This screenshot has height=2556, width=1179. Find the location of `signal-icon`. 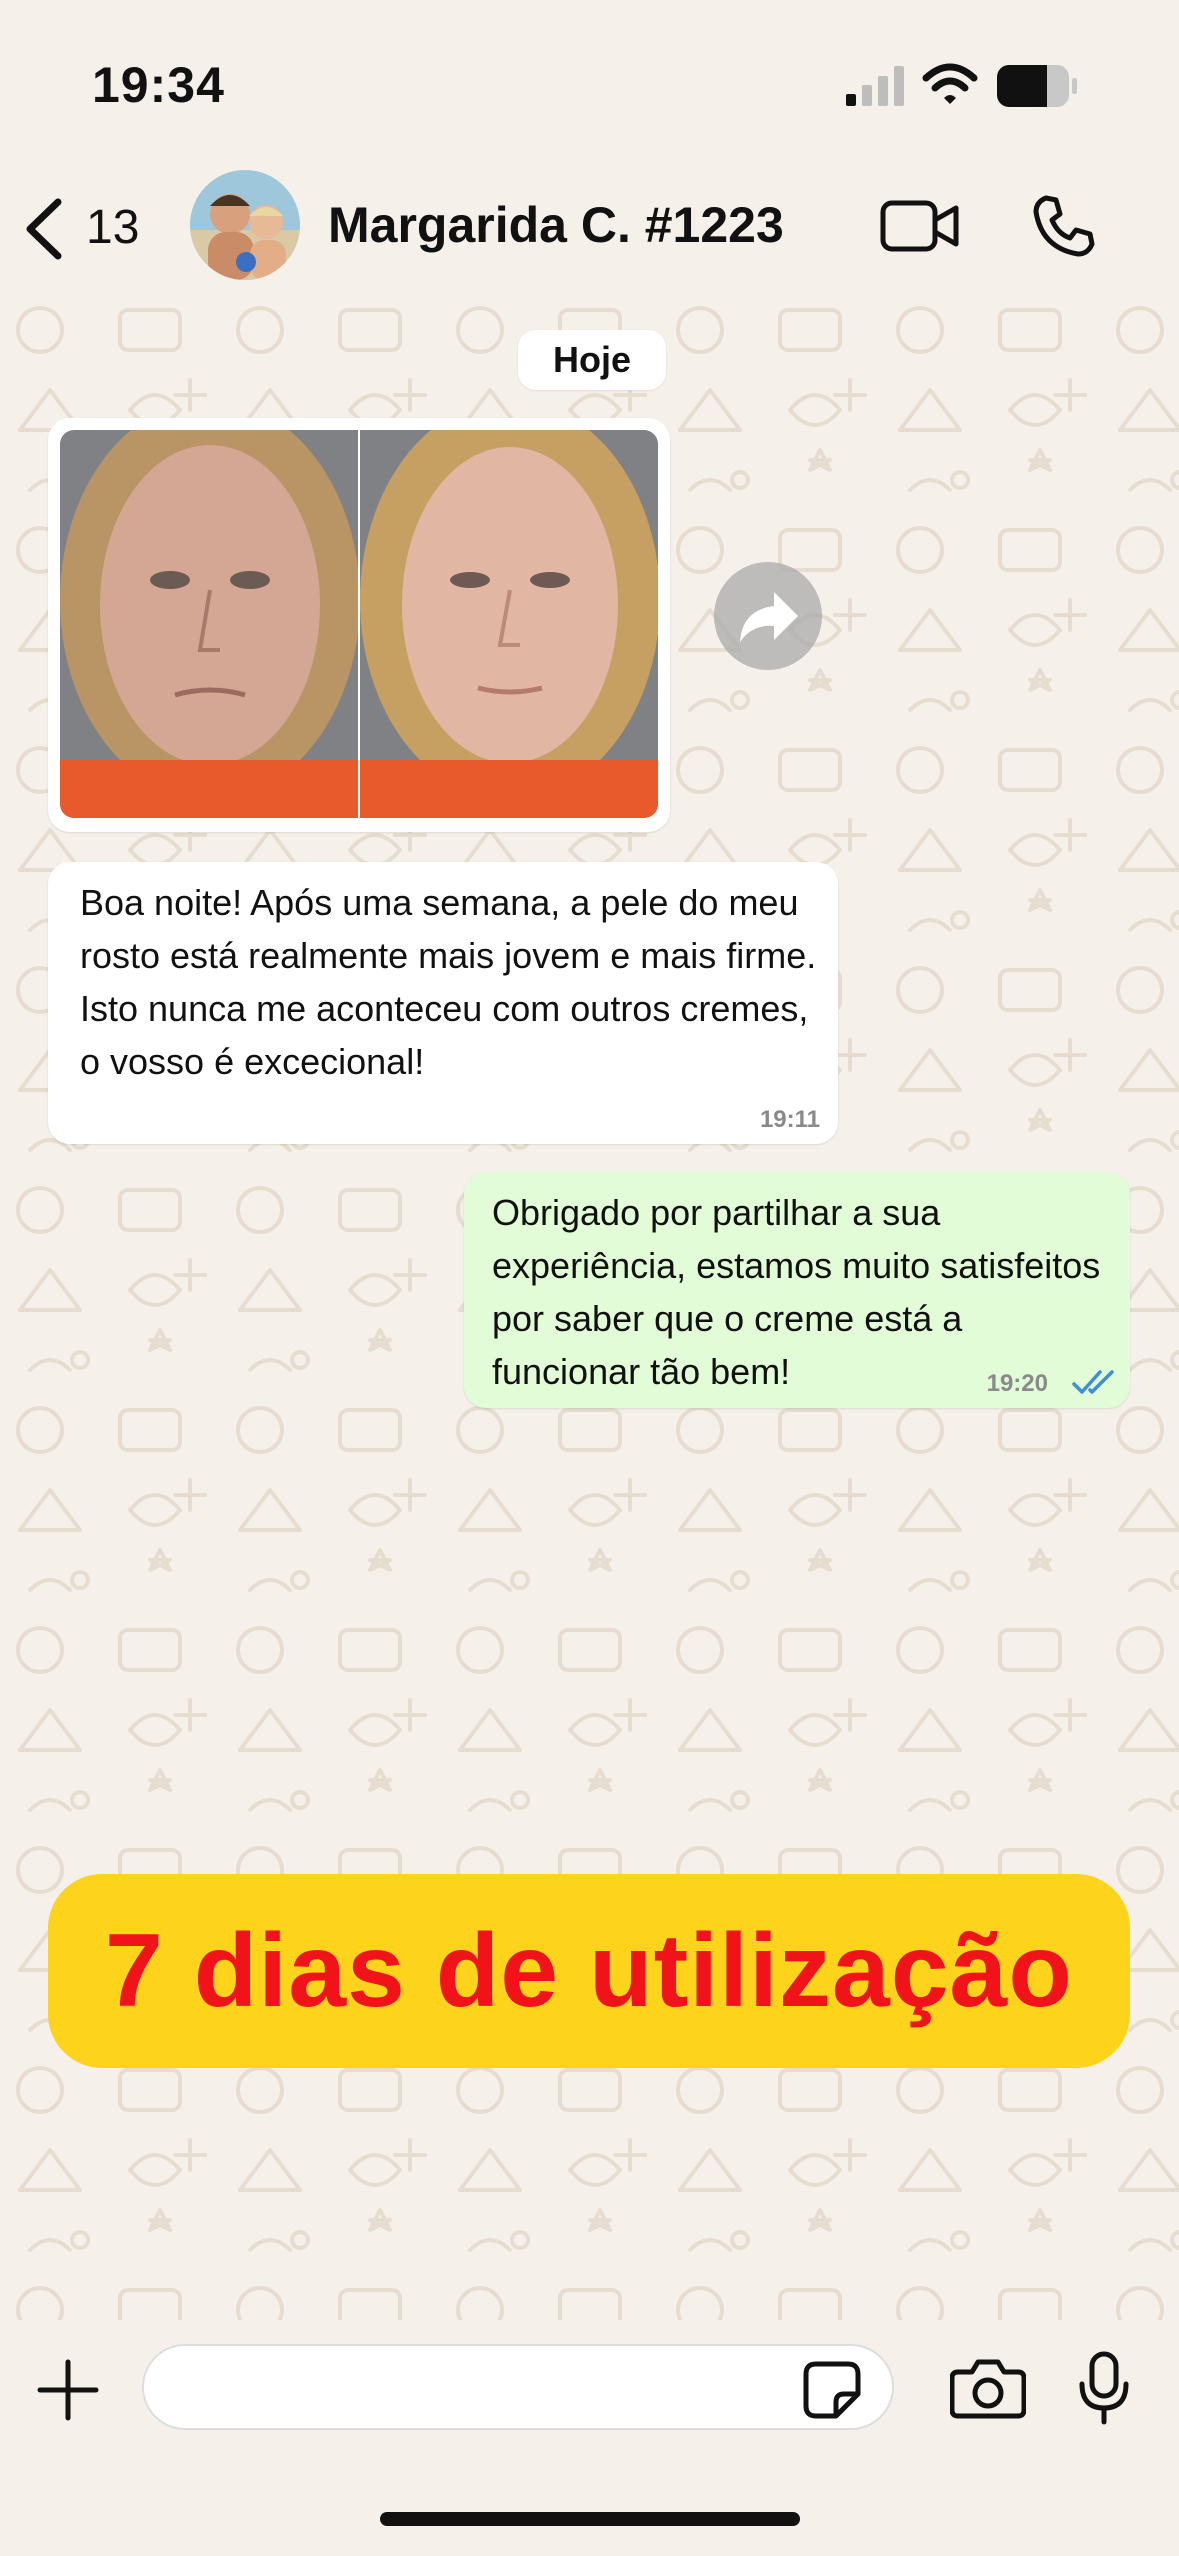

signal-icon is located at coordinates (875, 86).